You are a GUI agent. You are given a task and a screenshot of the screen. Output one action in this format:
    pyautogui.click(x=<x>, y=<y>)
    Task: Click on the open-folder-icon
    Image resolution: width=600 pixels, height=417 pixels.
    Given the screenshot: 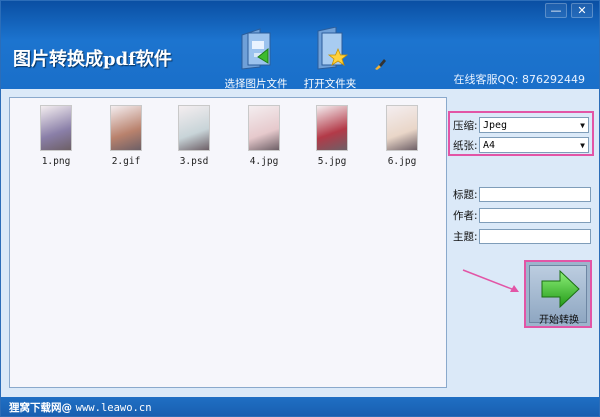 What is the action you would take?
    pyautogui.click(x=333, y=48)
    